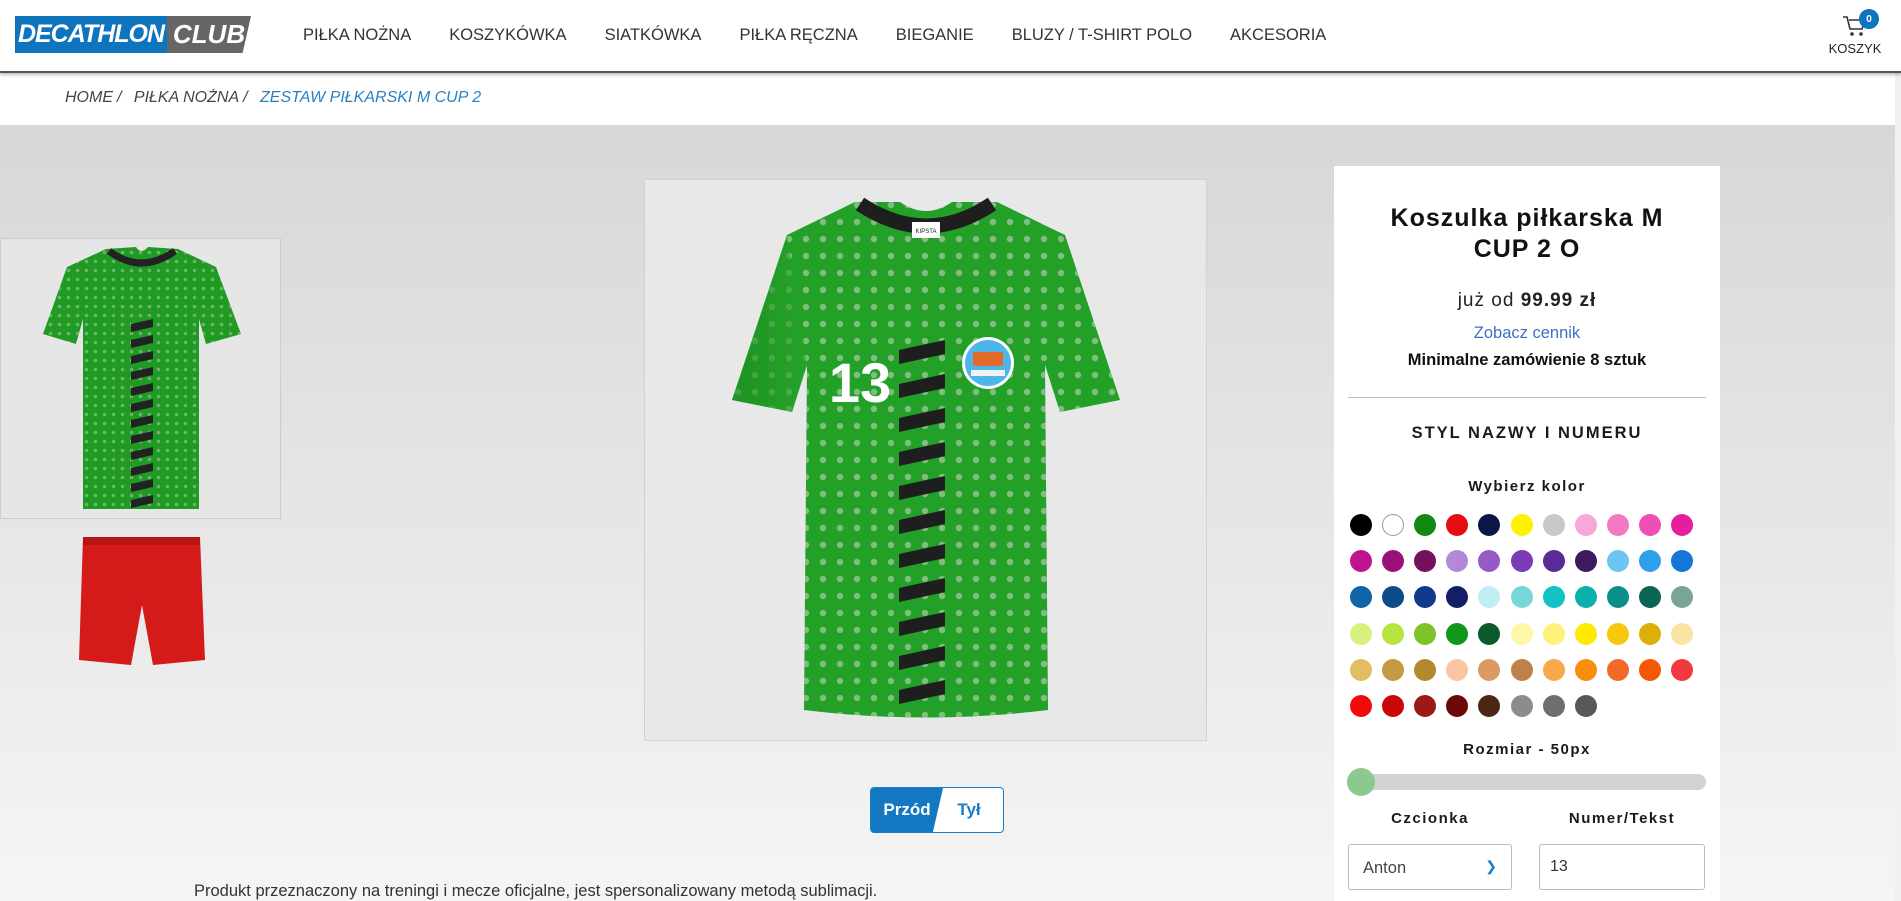  What do you see at coordinates (1278, 35) in the screenshot?
I see `nav-item-akcesoria: AKCESORIA` at bounding box center [1278, 35].